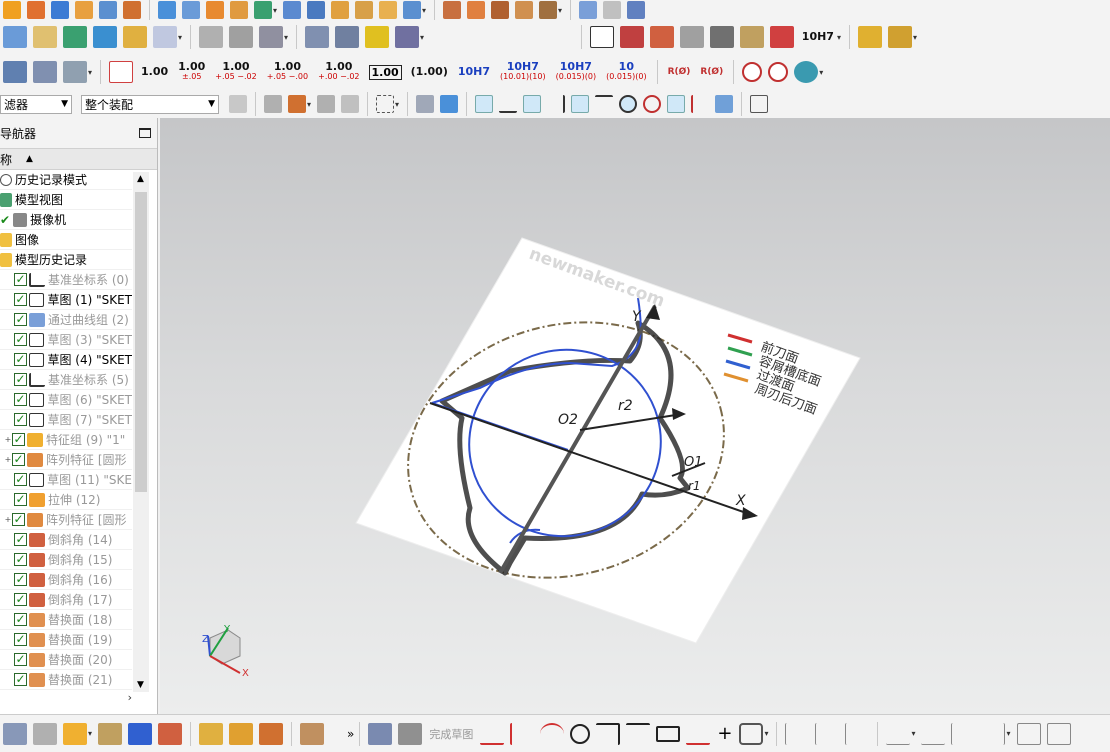 This screenshot has width=1110, height=752. Describe the element at coordinates (239, 10) in the screenshot. I see `unite-icon` at that location.